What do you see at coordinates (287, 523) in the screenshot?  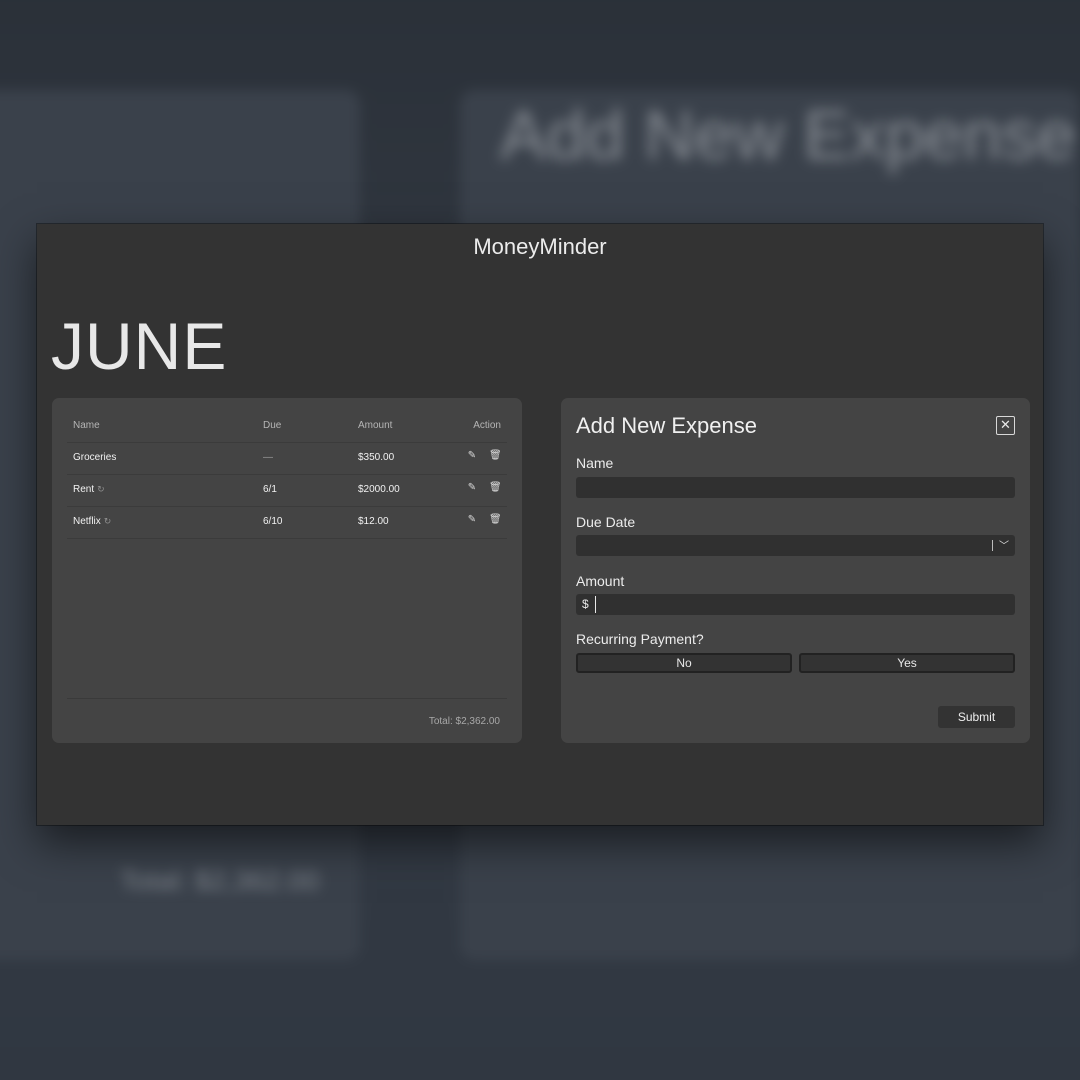 I see `table-row: Netflix ↻ 6/10 $12.00 ✎ 🗑︎` at bounding box center [287, 523].